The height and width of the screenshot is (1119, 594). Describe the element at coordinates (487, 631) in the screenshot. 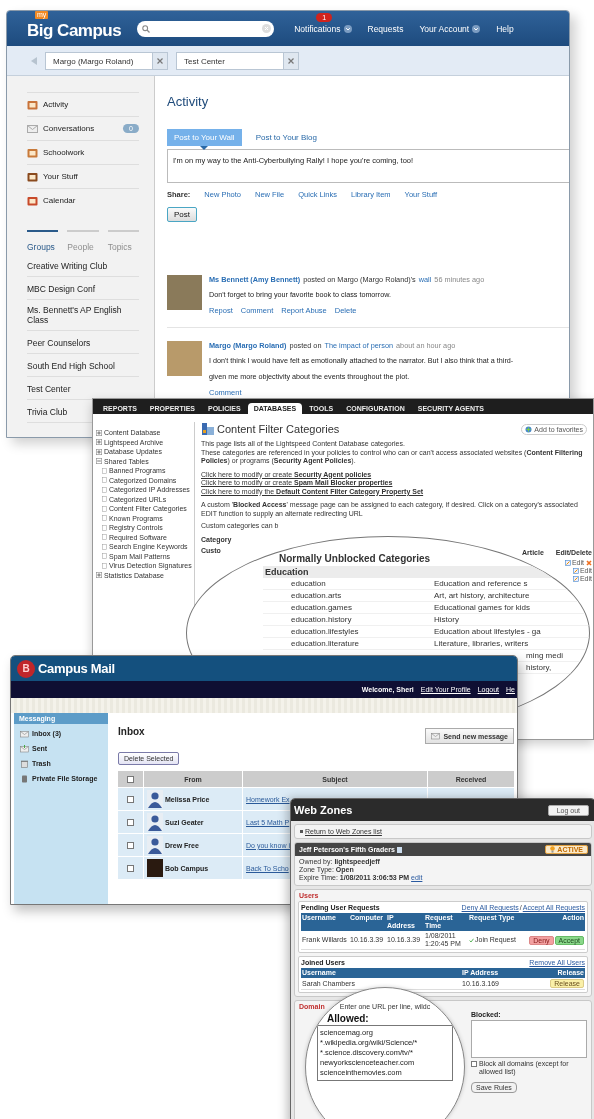

I see `category-description: Education about lifestyles - ga` at that location.